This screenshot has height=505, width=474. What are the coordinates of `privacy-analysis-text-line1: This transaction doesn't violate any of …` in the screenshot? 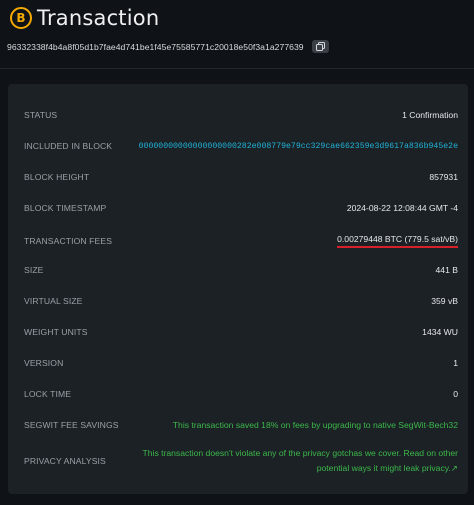 It's located at (300, 453).